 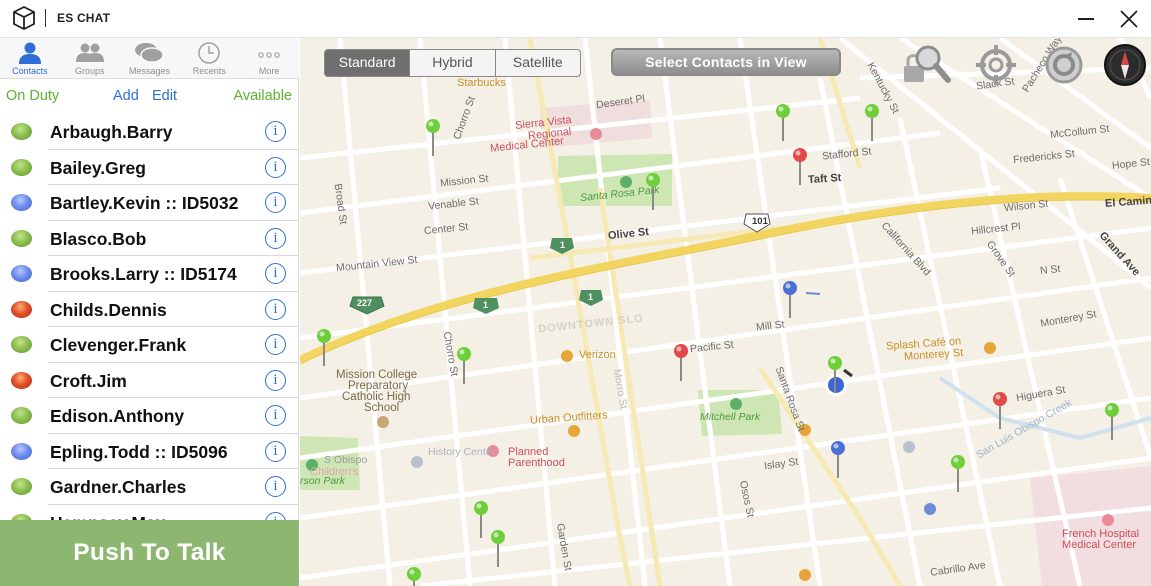 What do you see at coordinates (383, 422) in the screenshot?
I see `school-poi` at bounding box center [383, 422].